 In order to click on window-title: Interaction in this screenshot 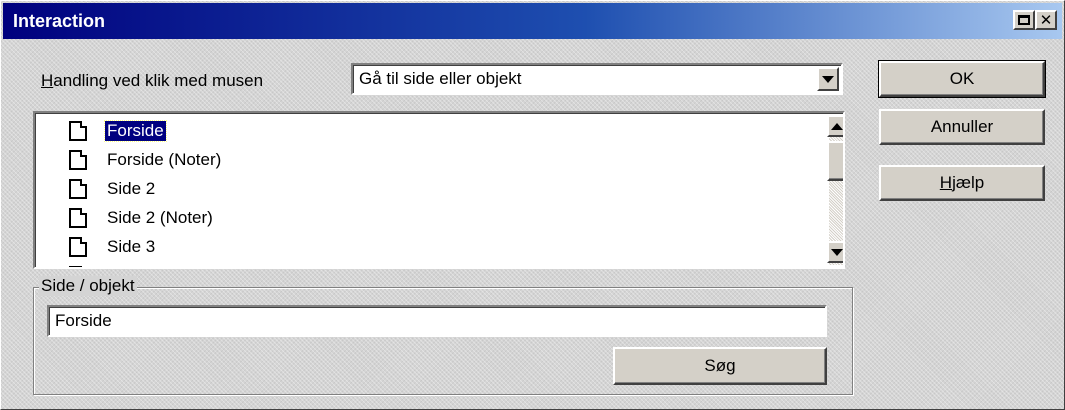, I will do `click(59, 21)`.